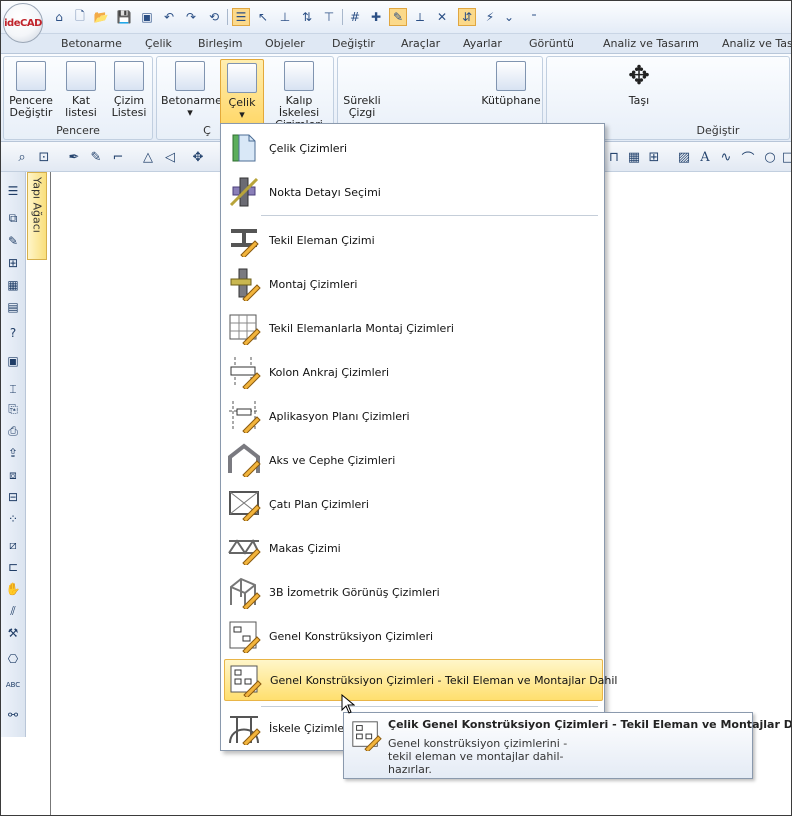  What do you see at coordinates (13, 715) in the screenshot?
I see `binoculars-icon: ⚯` at bounding box center [13, 715].